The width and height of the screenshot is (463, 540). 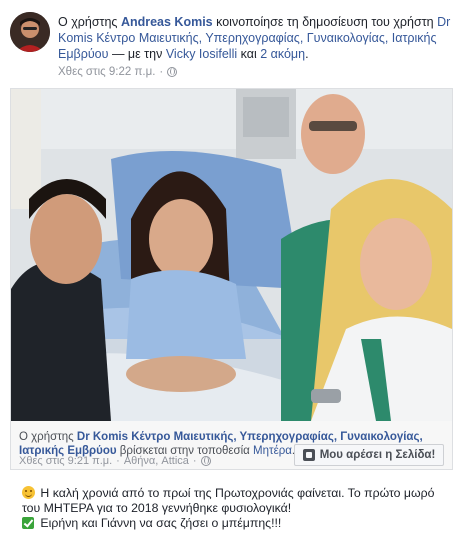 I want to click on shared-meta: Χθες στις 9:21 π.μ. · Αθήνα, Attica ·, so click(x=115, y=461).